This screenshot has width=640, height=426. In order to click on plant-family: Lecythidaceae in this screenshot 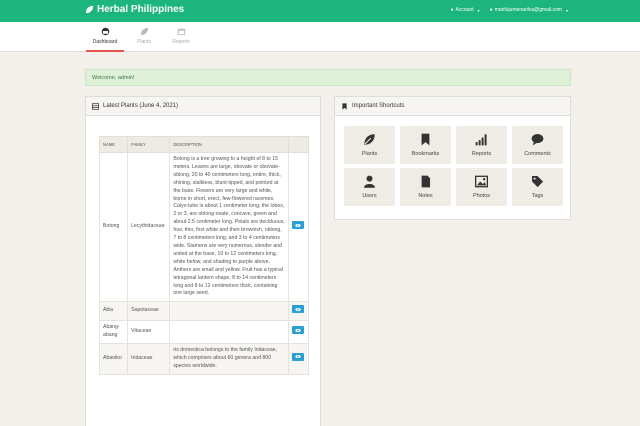, I will do `click(149, 227)`.